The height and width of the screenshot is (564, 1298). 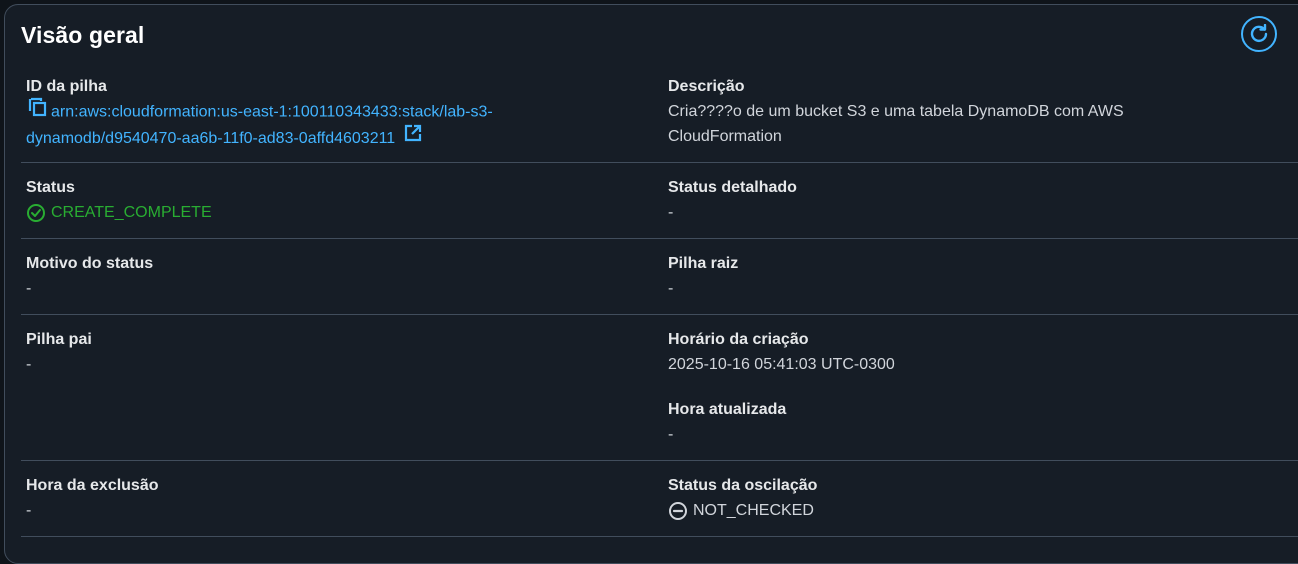 I want to click on deletion-time-value: -, so click(x=29, y=510).